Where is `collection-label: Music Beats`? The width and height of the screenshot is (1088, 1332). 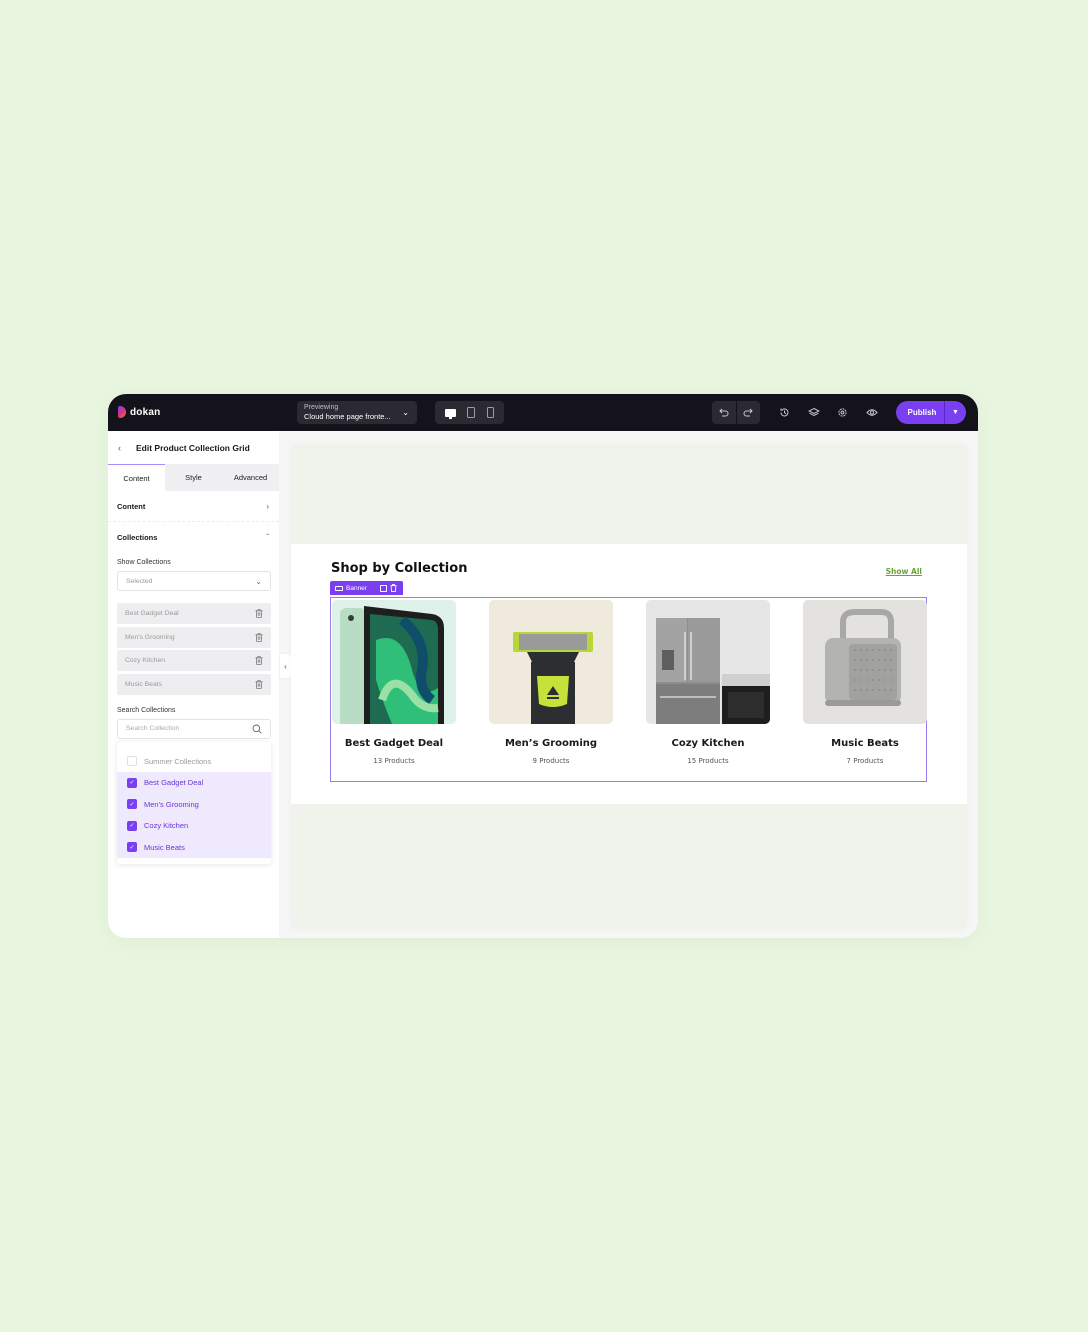 collection-label: Music Beats is located at coordinates (144, 684).